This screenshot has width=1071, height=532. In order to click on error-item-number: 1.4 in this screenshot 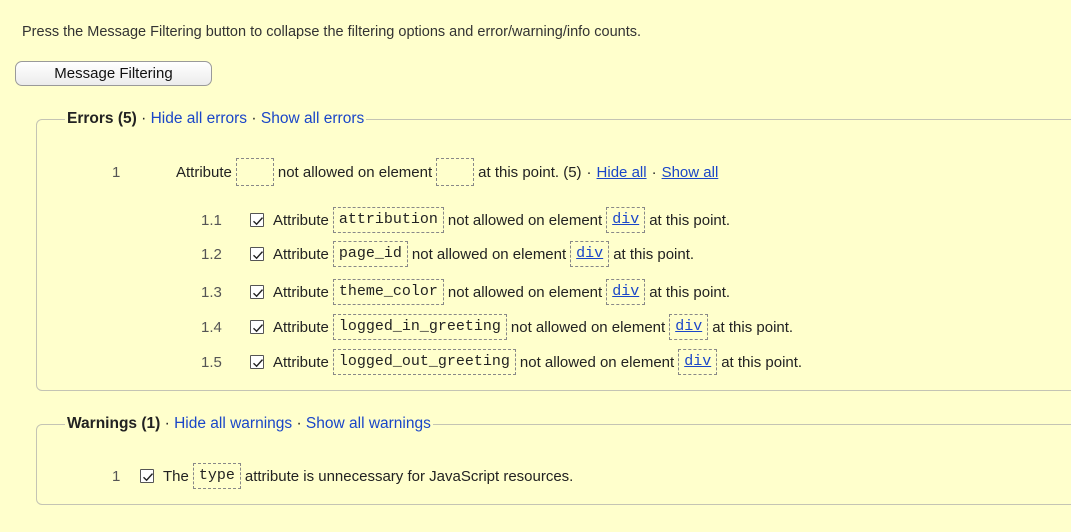, I will do `click(211, 327)`.